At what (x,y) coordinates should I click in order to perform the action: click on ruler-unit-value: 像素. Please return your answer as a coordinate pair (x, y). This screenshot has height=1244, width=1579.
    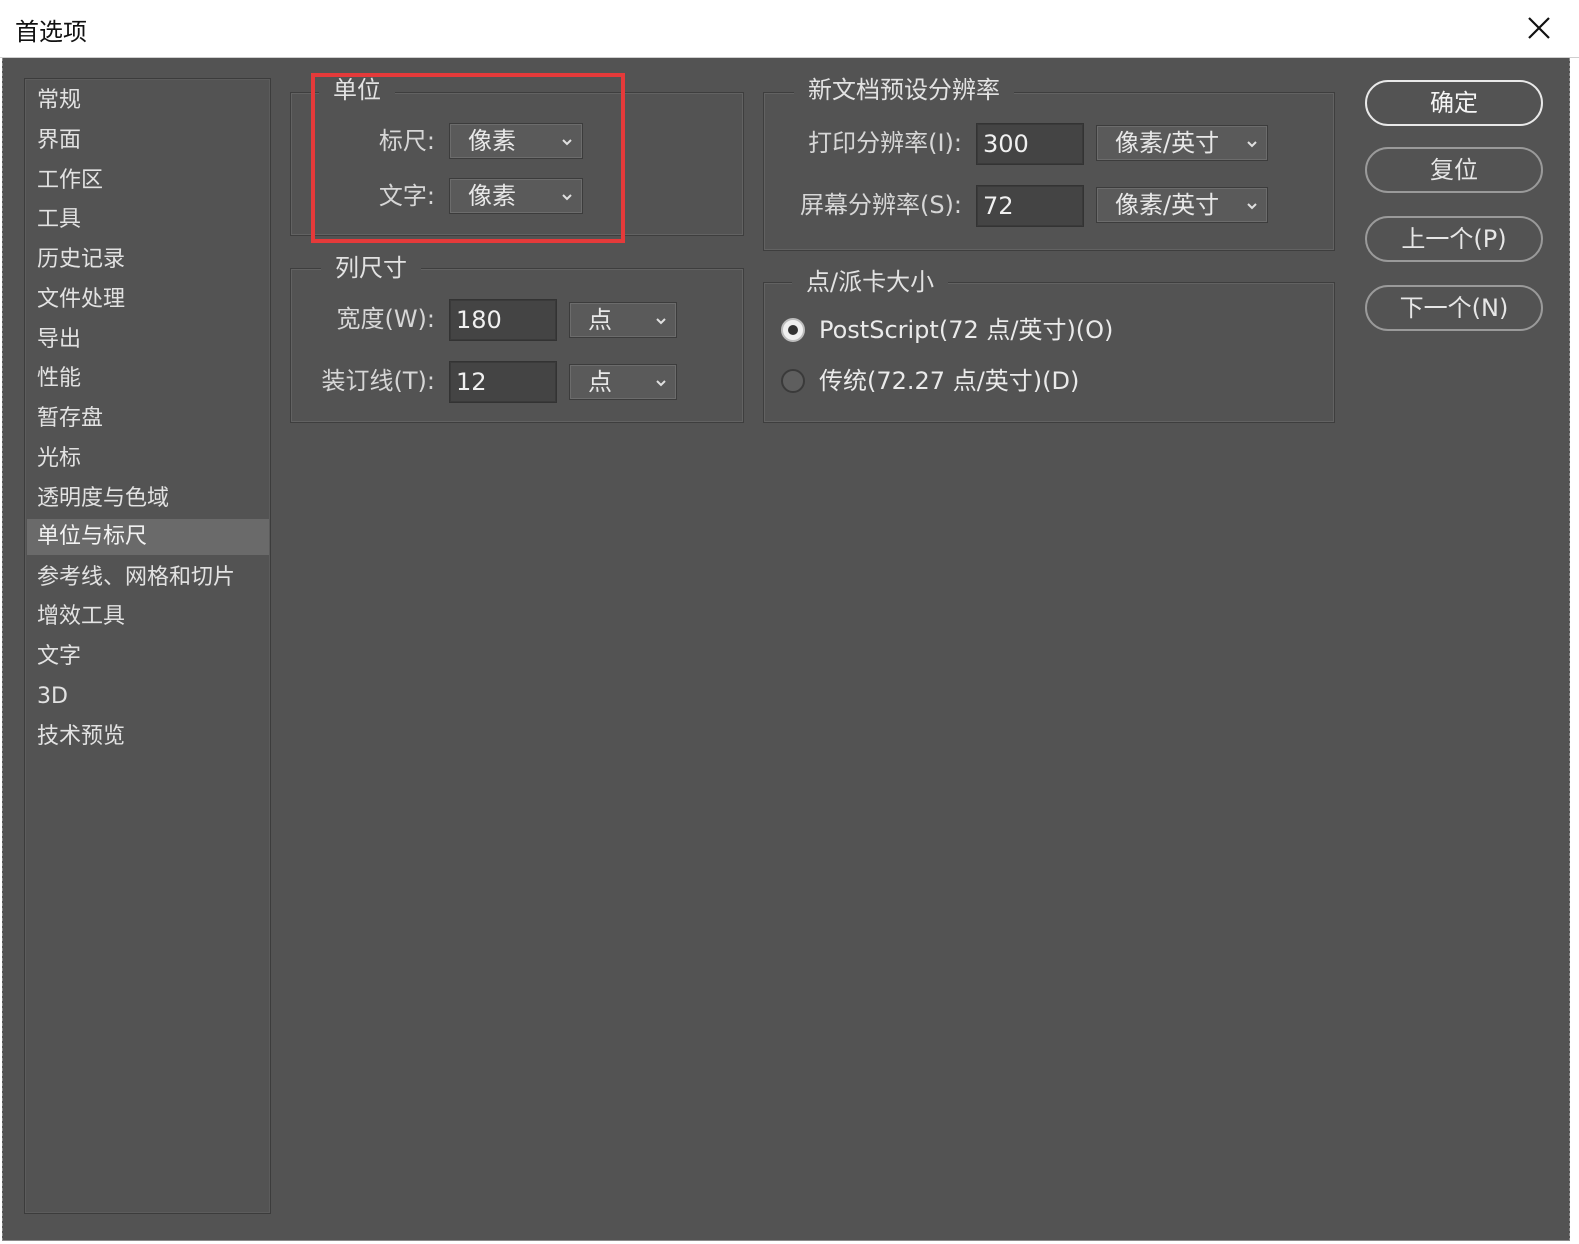
    Looking at the image, I should click on (492, 141).